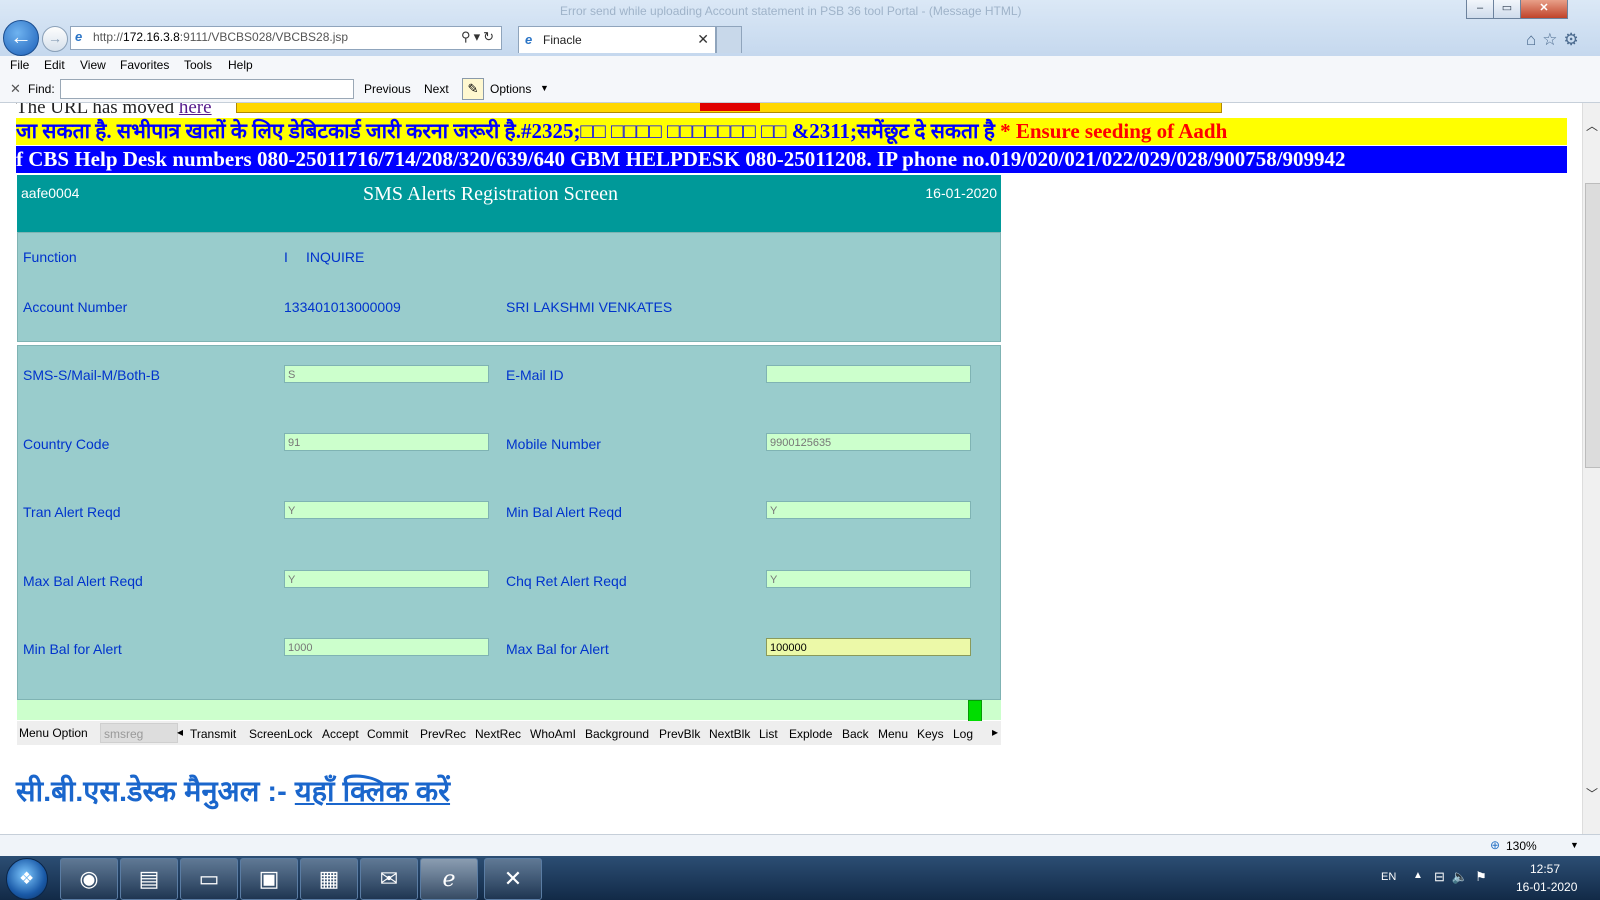  I want to click on volume-icon: 🔈, so click(1463, 876).